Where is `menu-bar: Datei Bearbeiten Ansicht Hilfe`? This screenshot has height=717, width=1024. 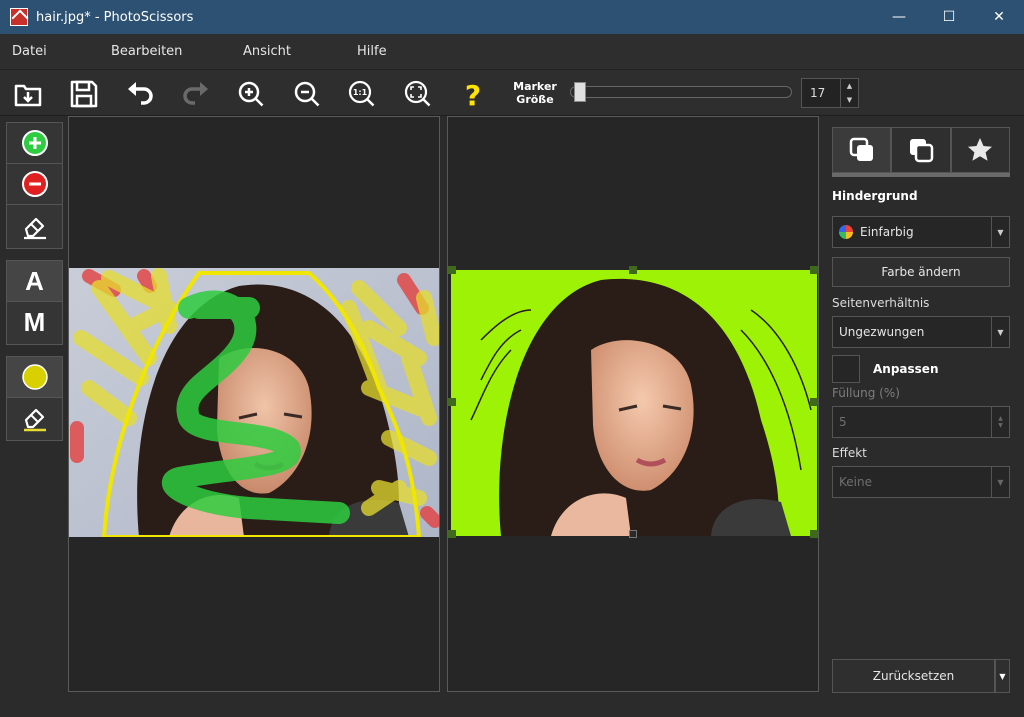
menu-bar: Datei Bearbeiten Ansicht Hilfe is located at coordinates (512, 52).